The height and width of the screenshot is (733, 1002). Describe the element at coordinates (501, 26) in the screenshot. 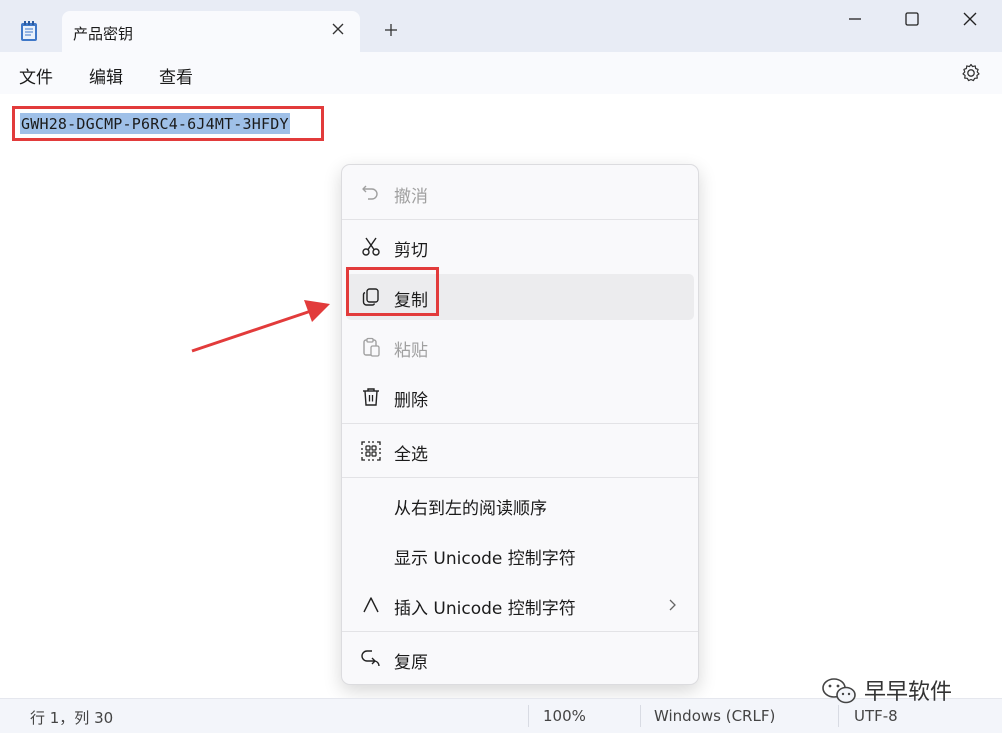

I see `title-bar: 产品密钥` at that location.